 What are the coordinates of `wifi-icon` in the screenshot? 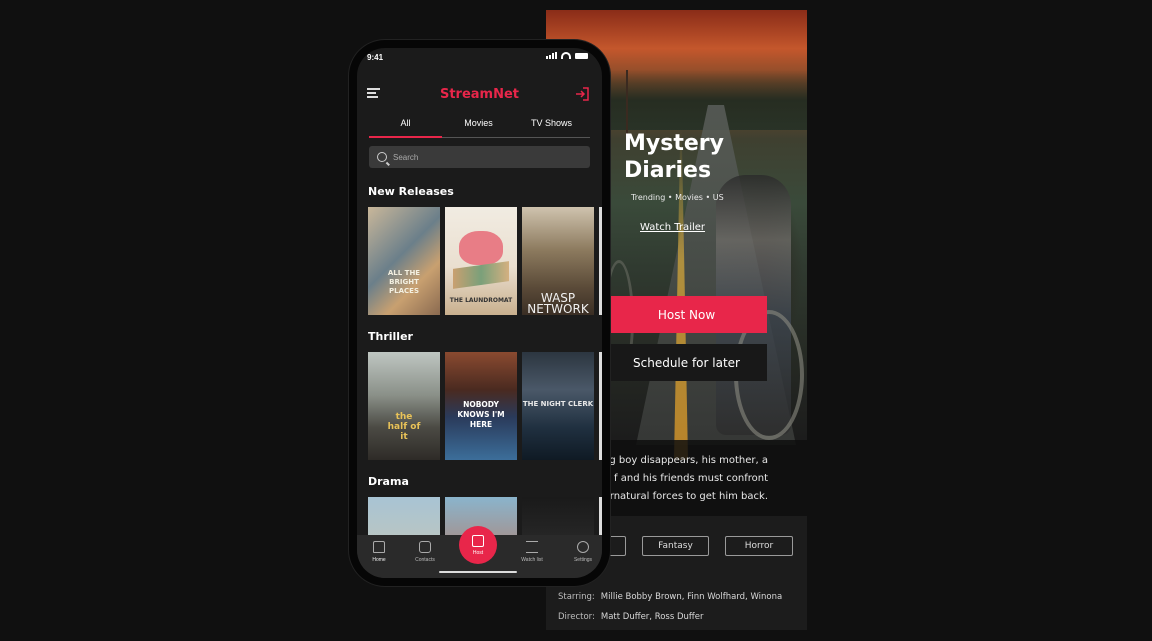 It's located at (566, 55).